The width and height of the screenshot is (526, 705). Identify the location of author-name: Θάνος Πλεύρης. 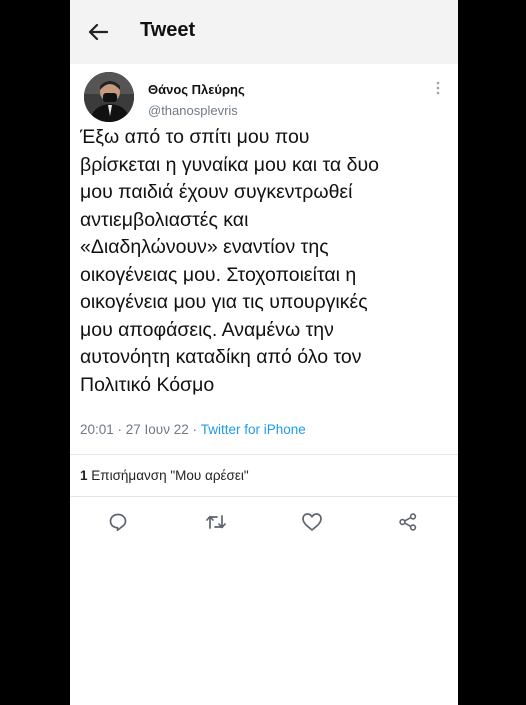
(196, 89).